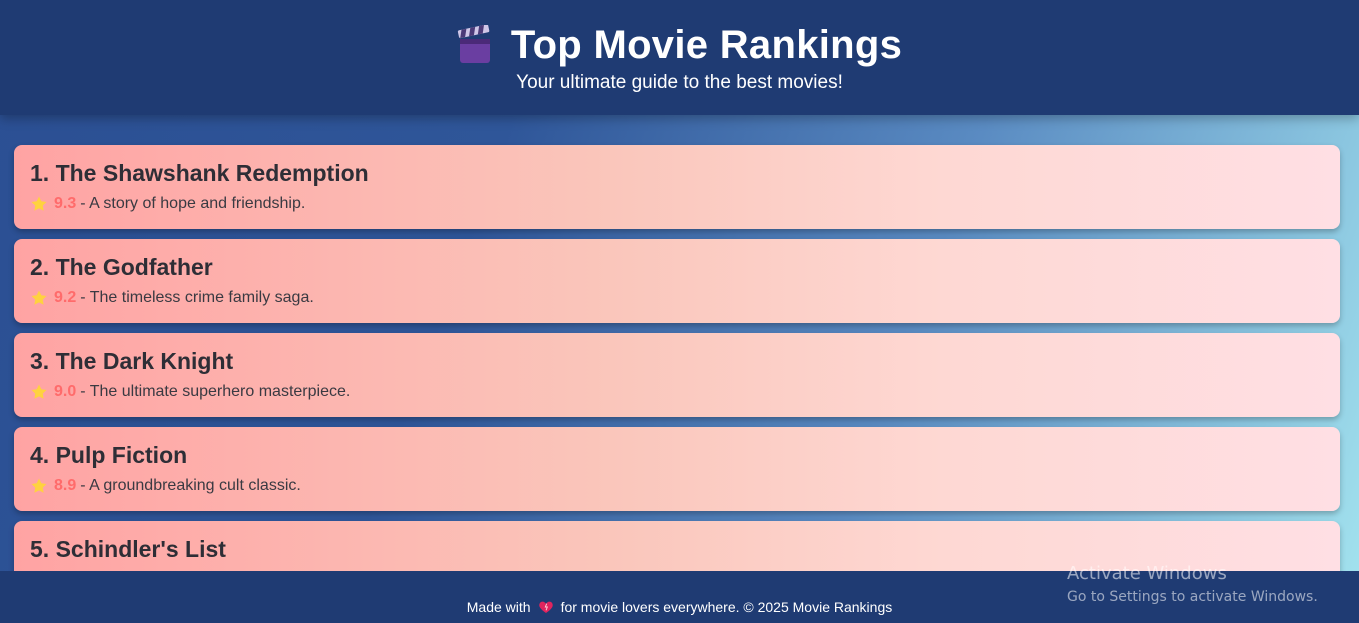  I want to click on movie-title: 4. Pulp Fiction, so click(109, 455).